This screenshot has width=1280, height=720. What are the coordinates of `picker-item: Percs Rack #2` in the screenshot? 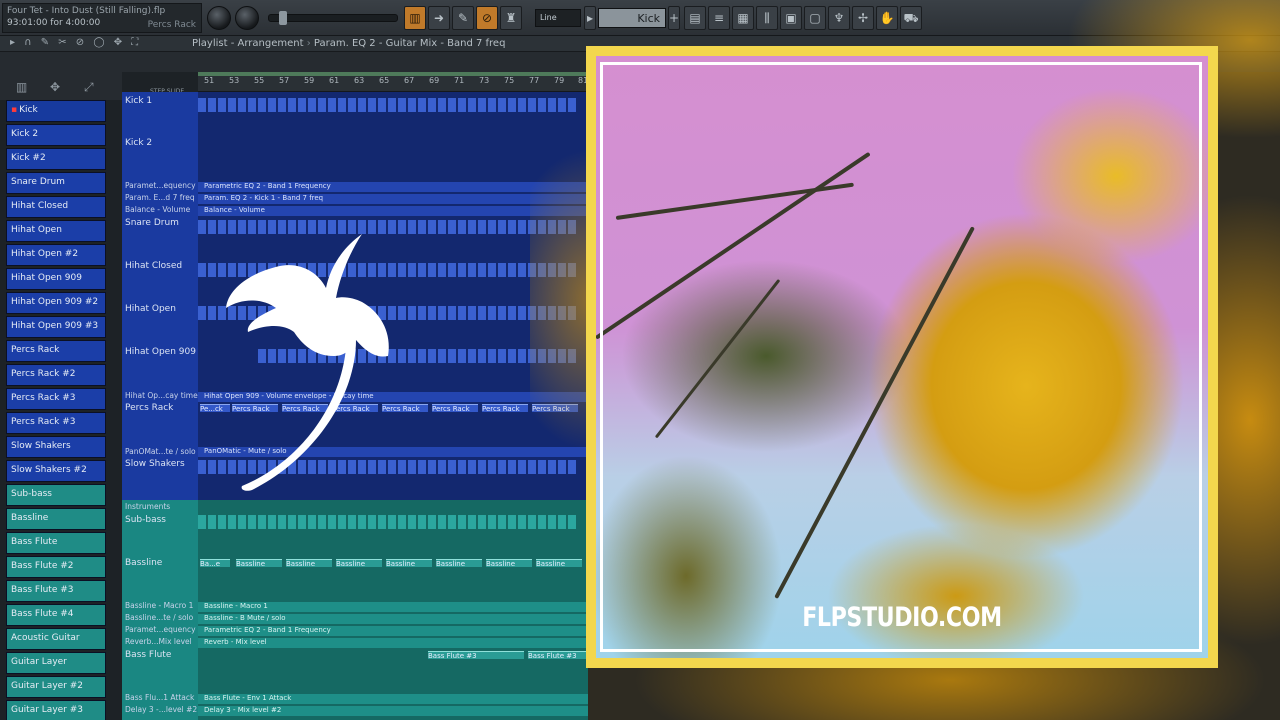 It's located at (56, 375).